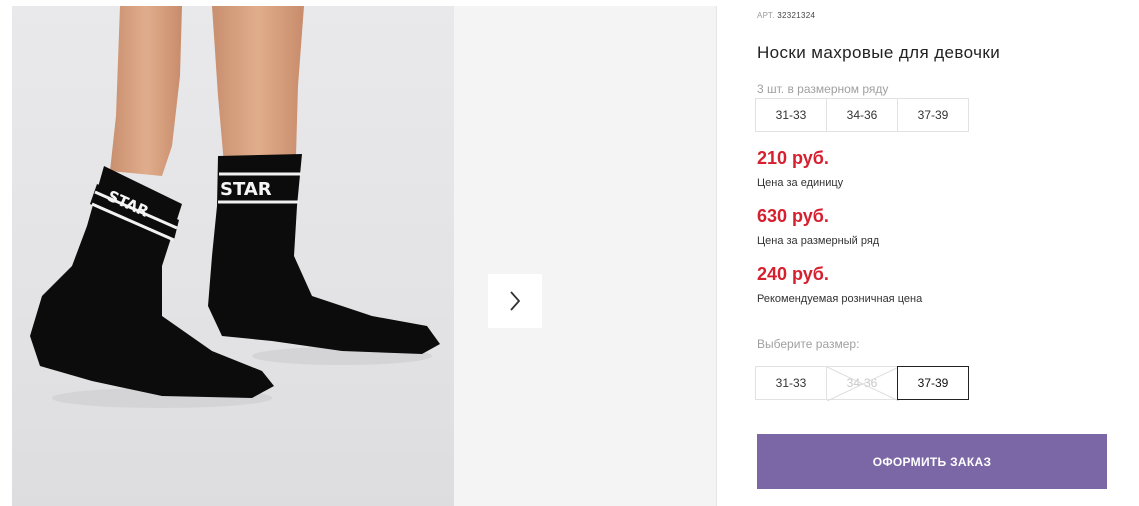 This screenshot has height=506, width=1139. Describe the element at coordinates (808, 344) in the screenshot. I see `choose-size-label: Выберите размер:` at that location.